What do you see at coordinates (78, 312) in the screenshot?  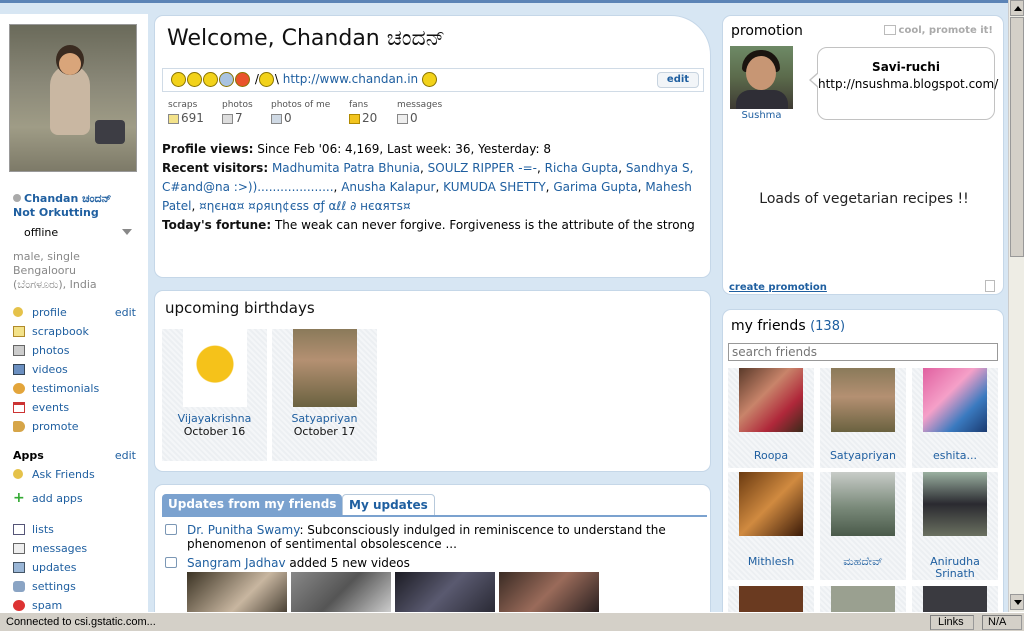 I see `nav-profile: profile edit` at bounding box center [78, 312].